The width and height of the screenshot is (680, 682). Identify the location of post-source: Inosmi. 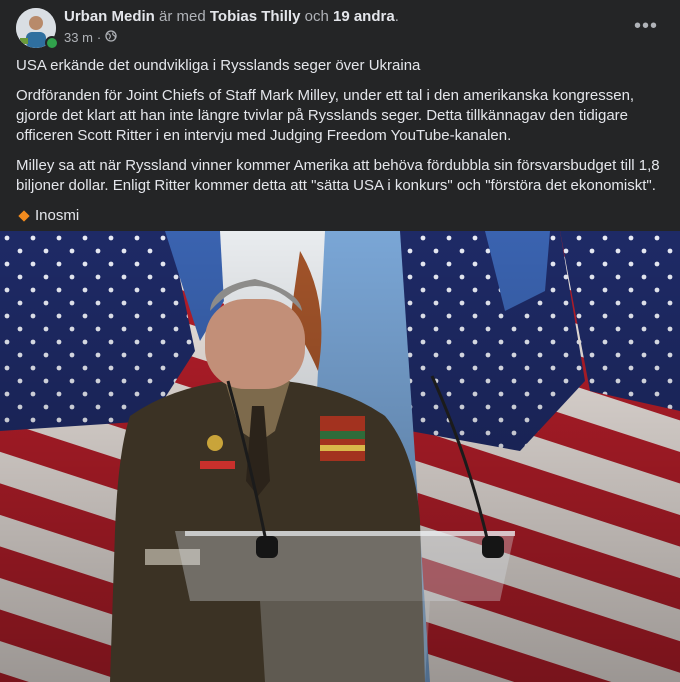
(341, 216).